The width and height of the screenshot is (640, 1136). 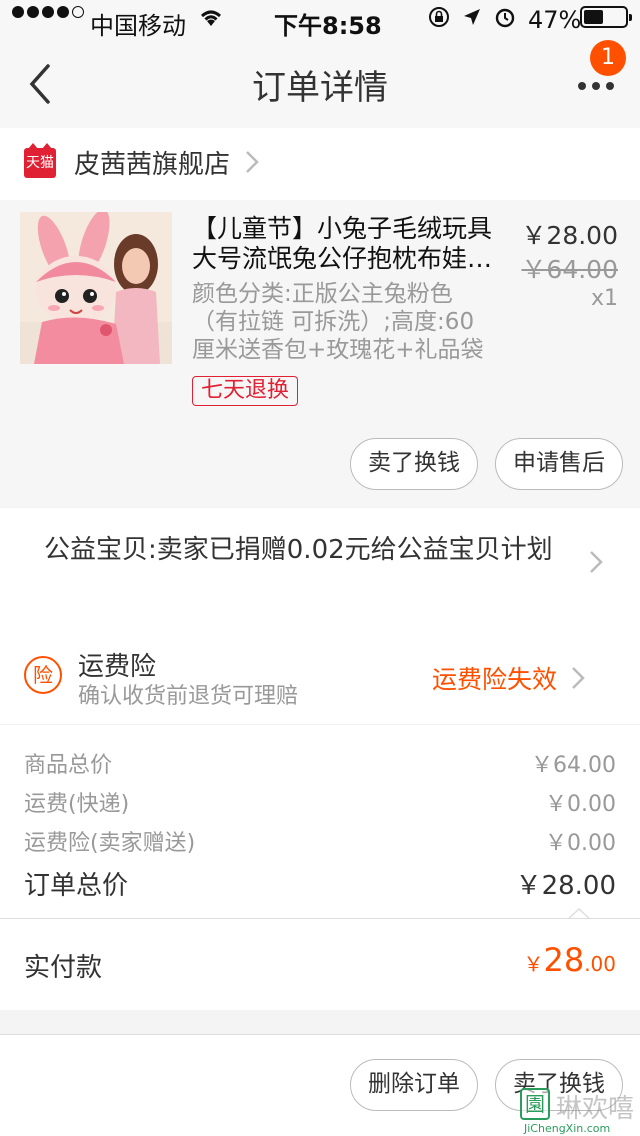 I want to click on more-dots-icon, so click(x=596, y=86).